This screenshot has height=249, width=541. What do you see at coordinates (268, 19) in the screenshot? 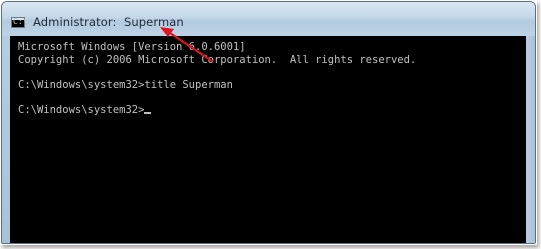
I see `title-bar: C:\ Administrator: Superman` at bounding box center [268, 19].